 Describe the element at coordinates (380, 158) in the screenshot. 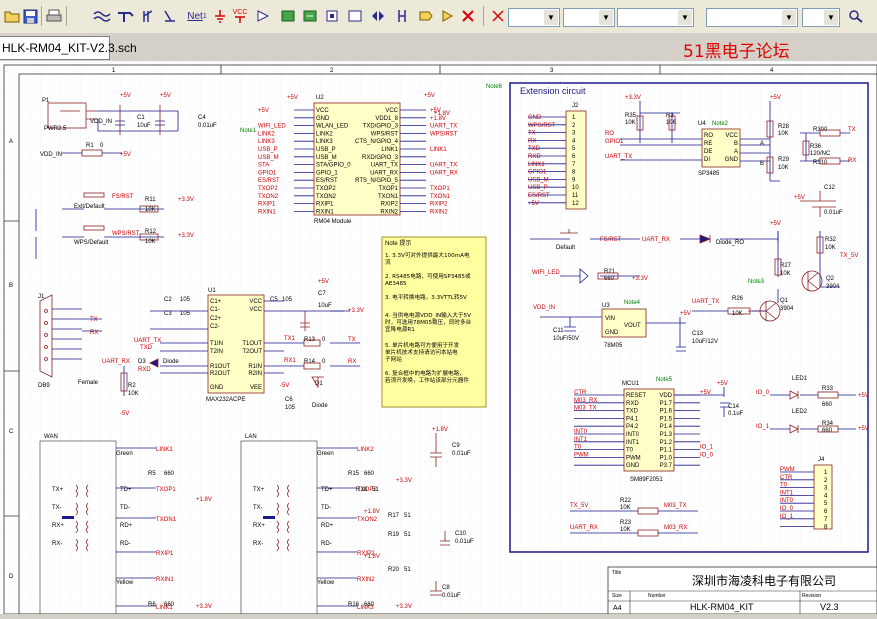

I see `u2-pin-right: RXD/GPIO_3` at that location.